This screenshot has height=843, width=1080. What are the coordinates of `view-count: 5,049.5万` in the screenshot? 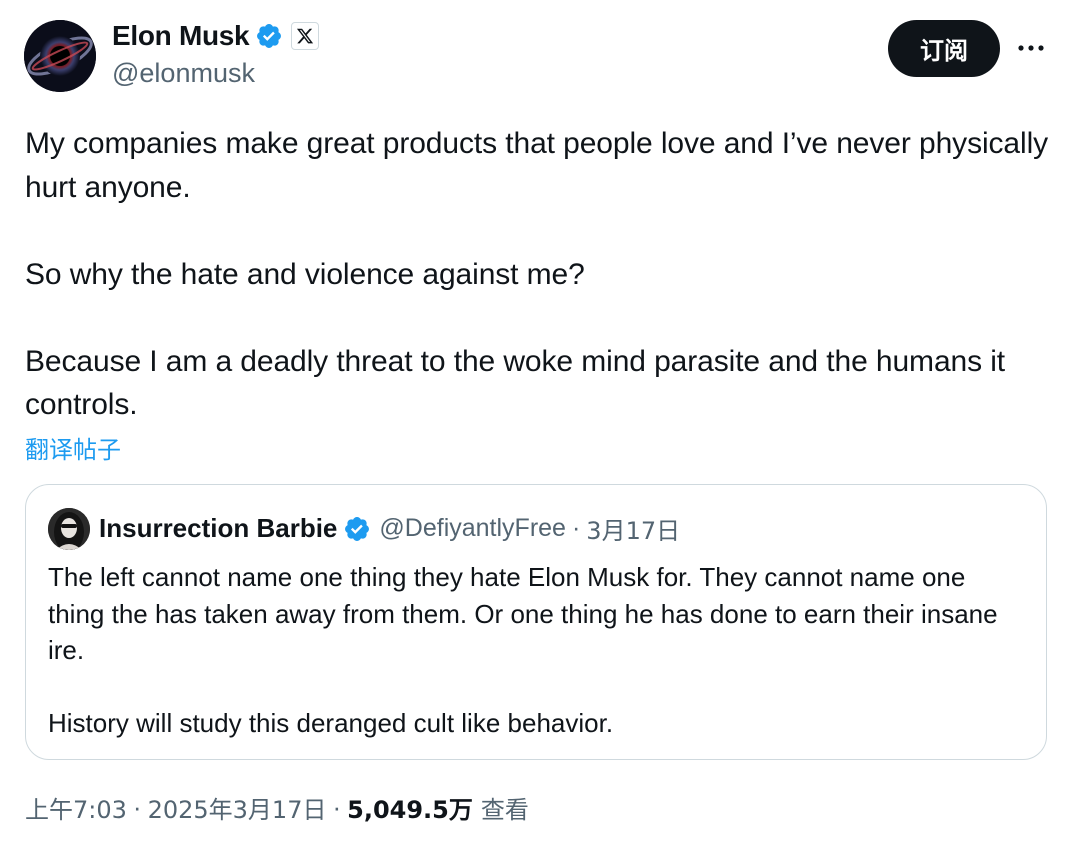 It's located at (410, 810).